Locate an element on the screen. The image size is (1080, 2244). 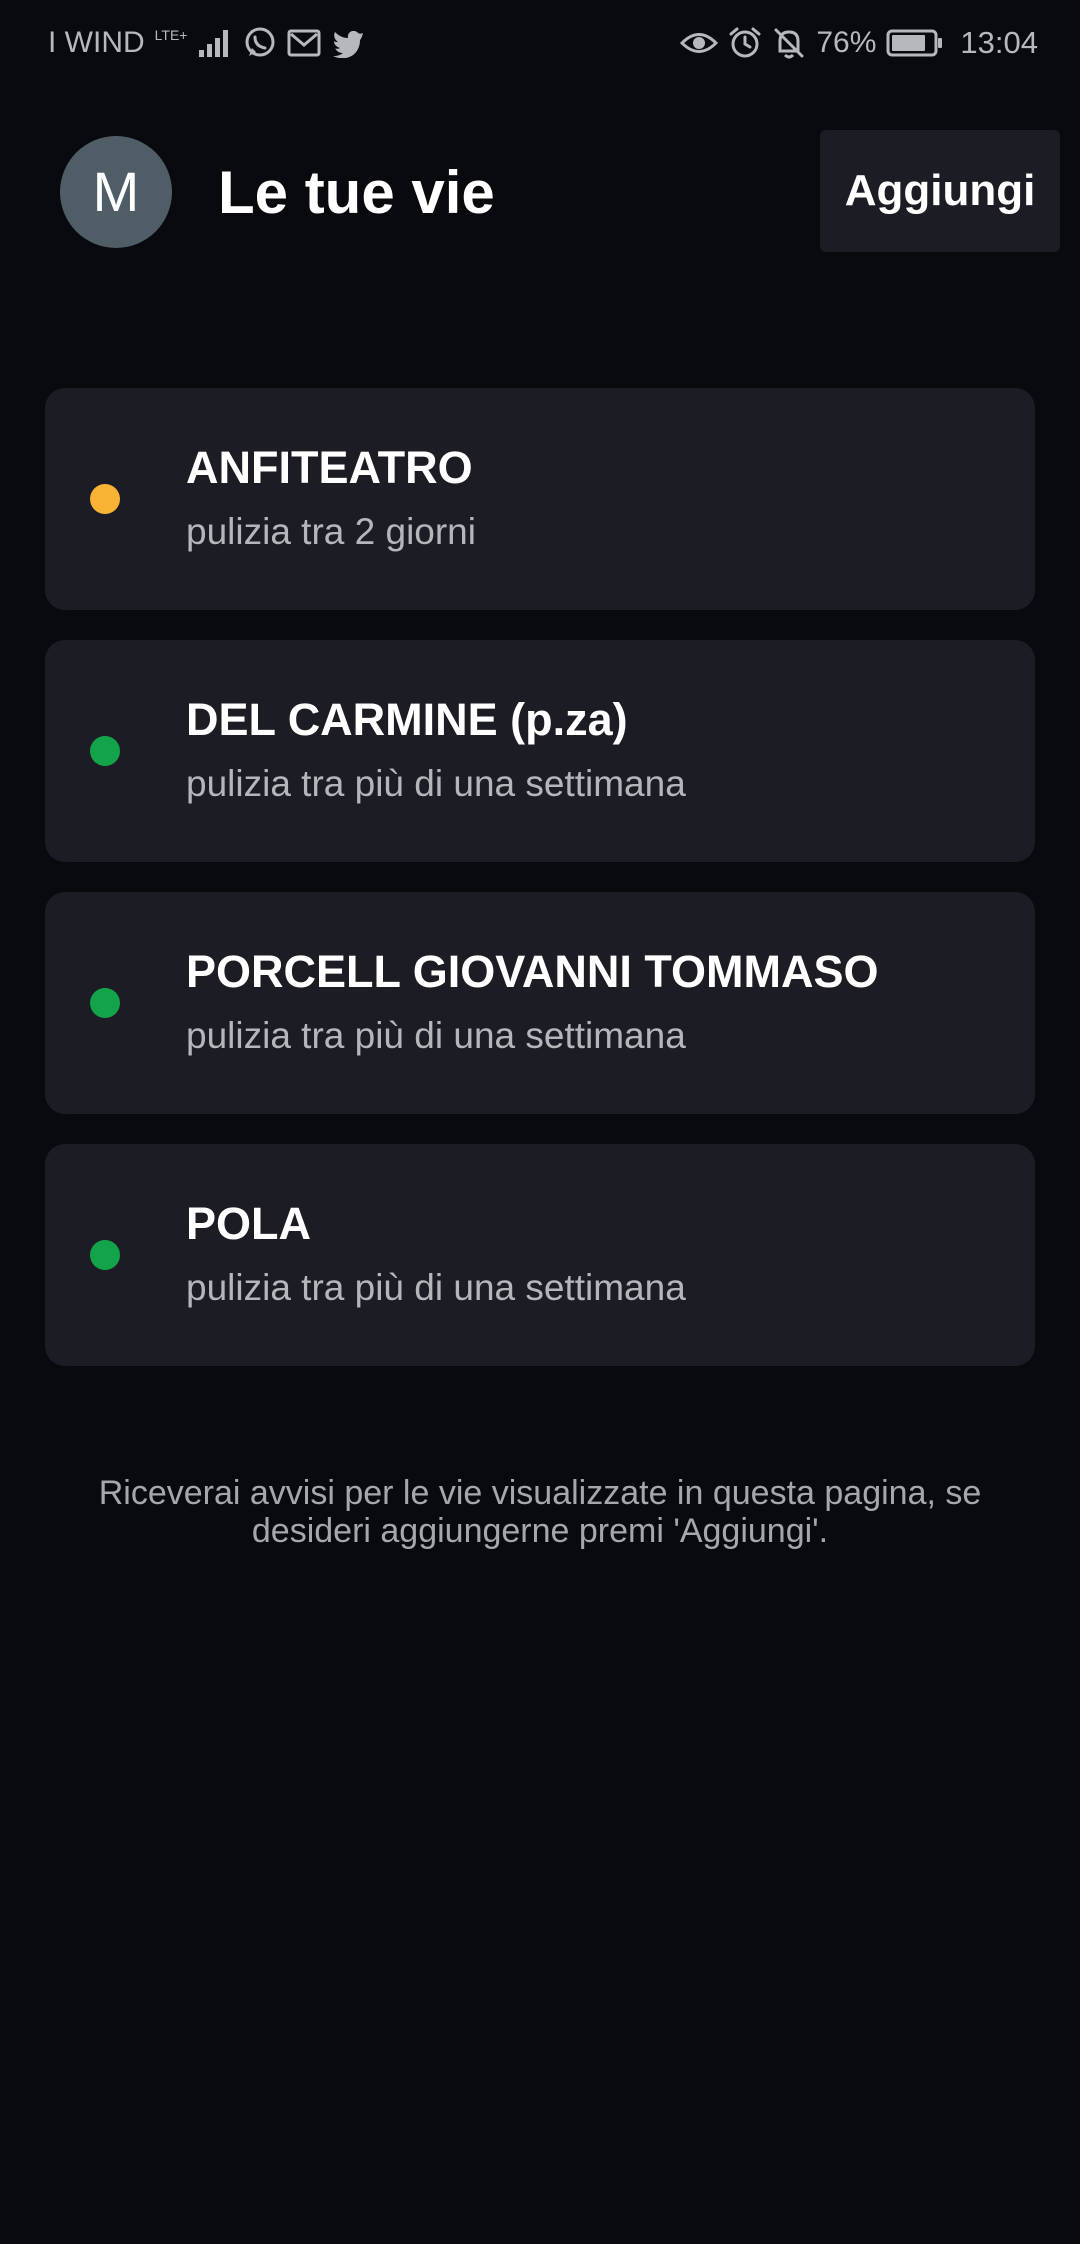
eye-icon is located at coordinates (699, 43).